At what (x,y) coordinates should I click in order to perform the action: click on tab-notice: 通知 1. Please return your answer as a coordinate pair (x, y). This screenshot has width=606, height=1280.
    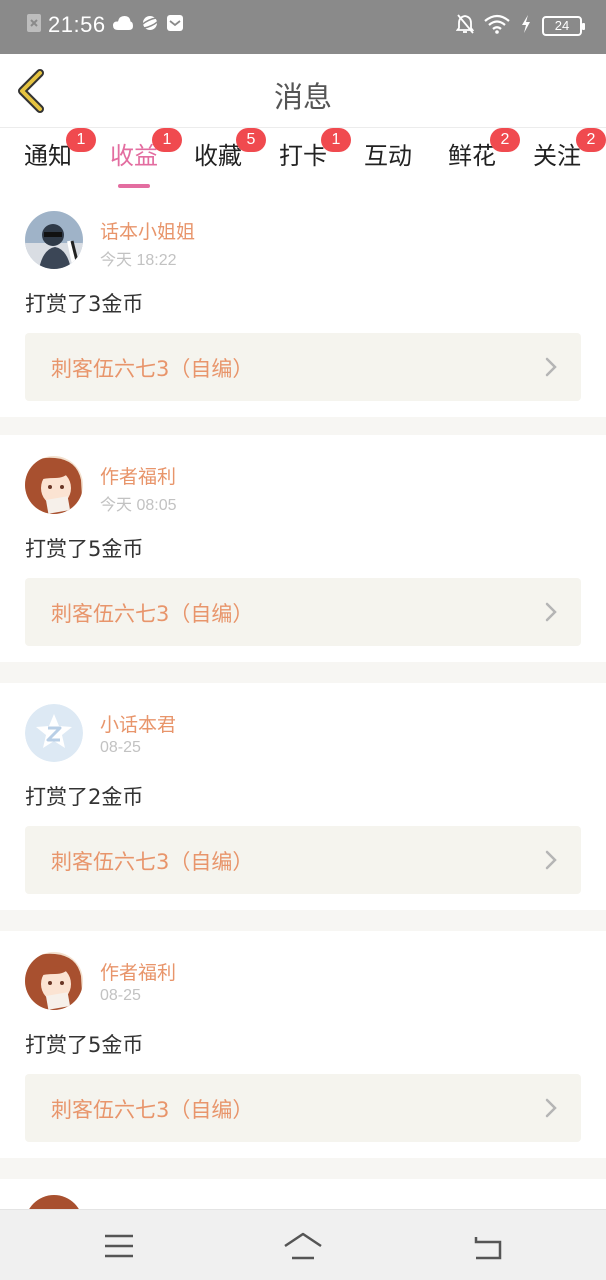
    Looking at the image, I should click on (60, 154).